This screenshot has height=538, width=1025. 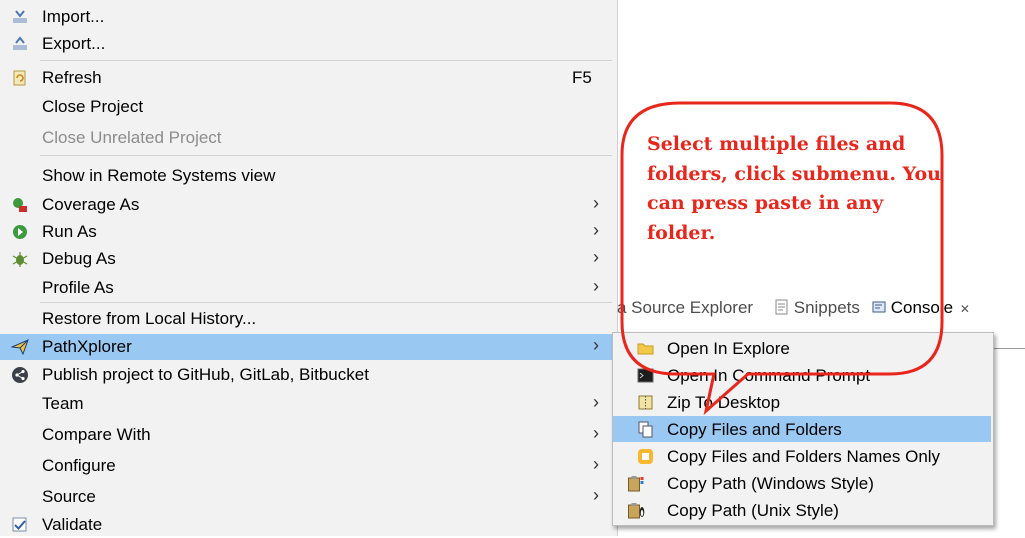 What do you see at coordinates (681, 232) in the screenshot?
I see `callout-line: folder.` at bounding box center [681, 232].